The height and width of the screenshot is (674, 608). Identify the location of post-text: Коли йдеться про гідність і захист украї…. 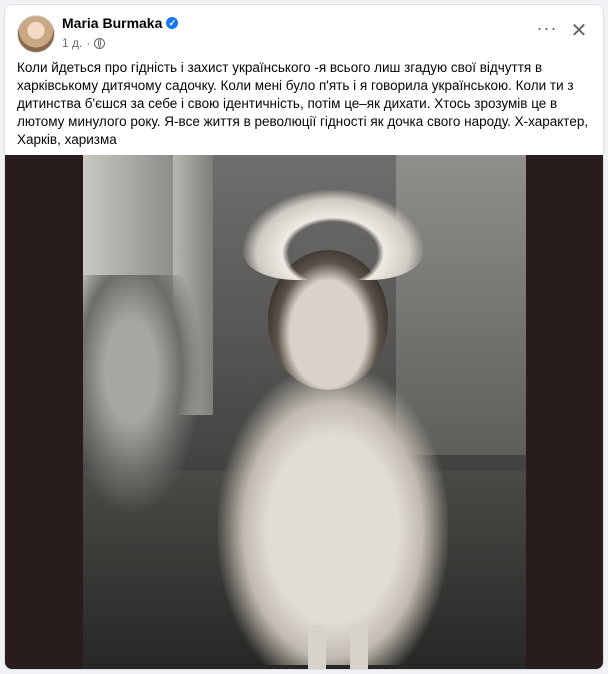
(303, 103).